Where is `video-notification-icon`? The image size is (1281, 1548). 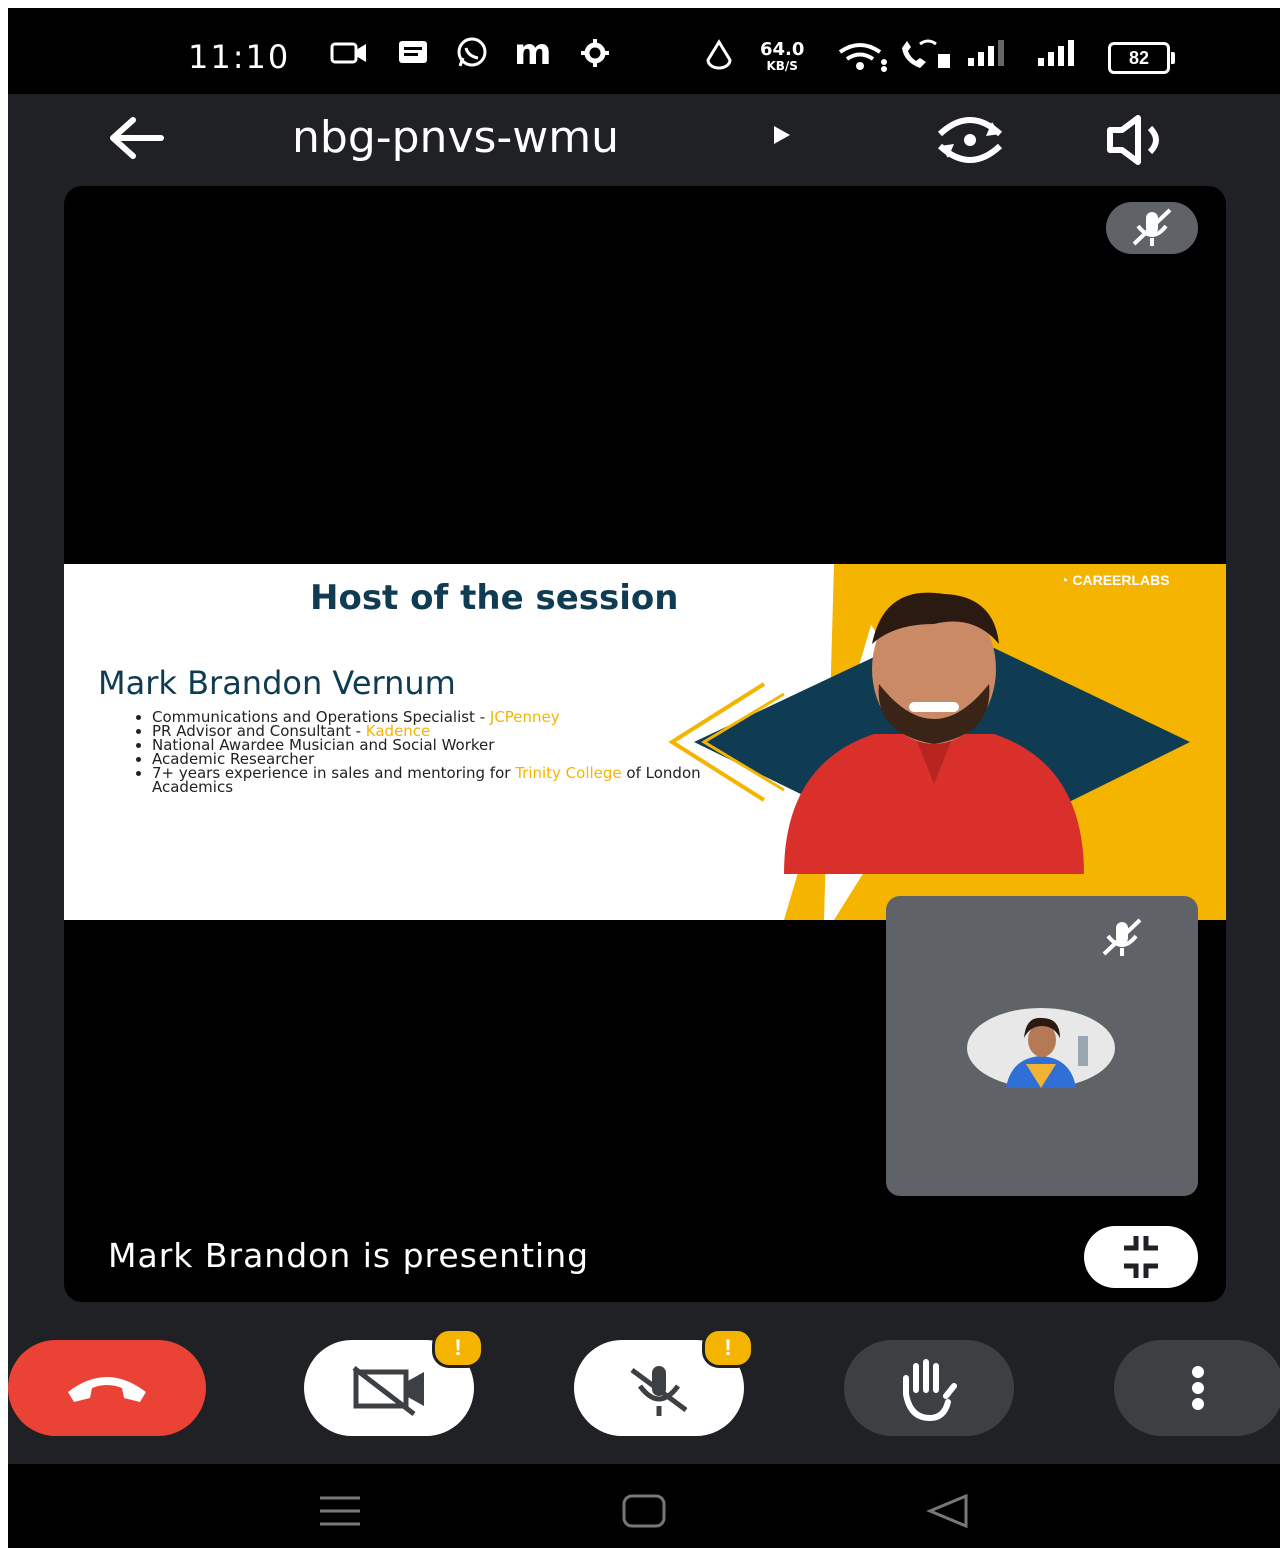
video-notification-icon is located at coordinates (350, 56).